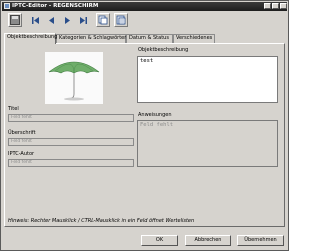 The width and height of the screenshot is (320, 251). What do you see at coordinates (149, 38) in the screenshot?
I see `tab-datum-status: Datum & Status` at bounding box center [149, 38].